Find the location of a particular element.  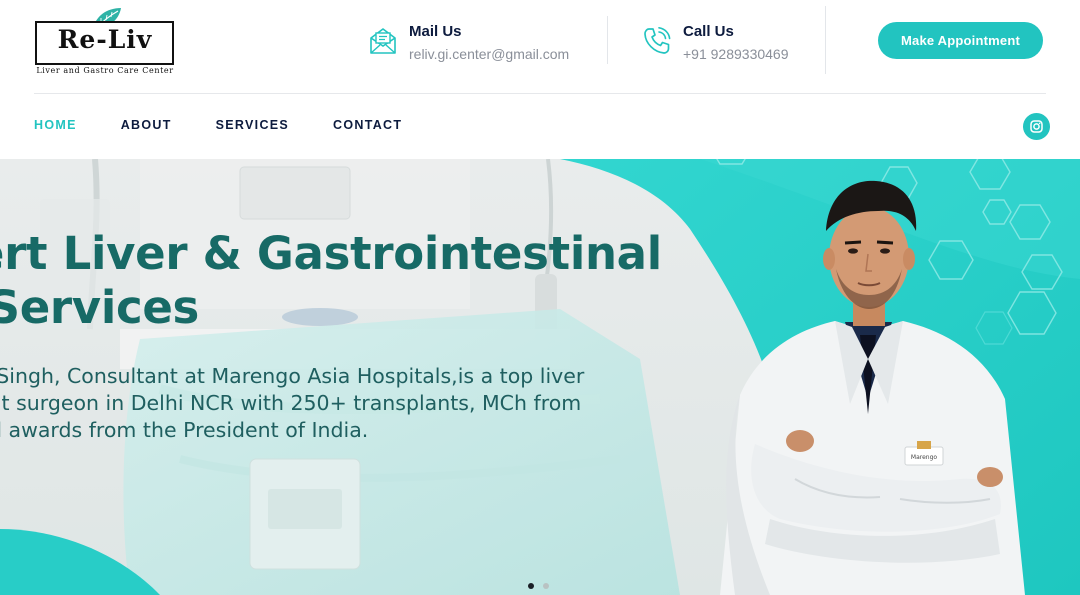

mail-address: reliv.gi.center@gmail.com is located at coordinates (489, 54).